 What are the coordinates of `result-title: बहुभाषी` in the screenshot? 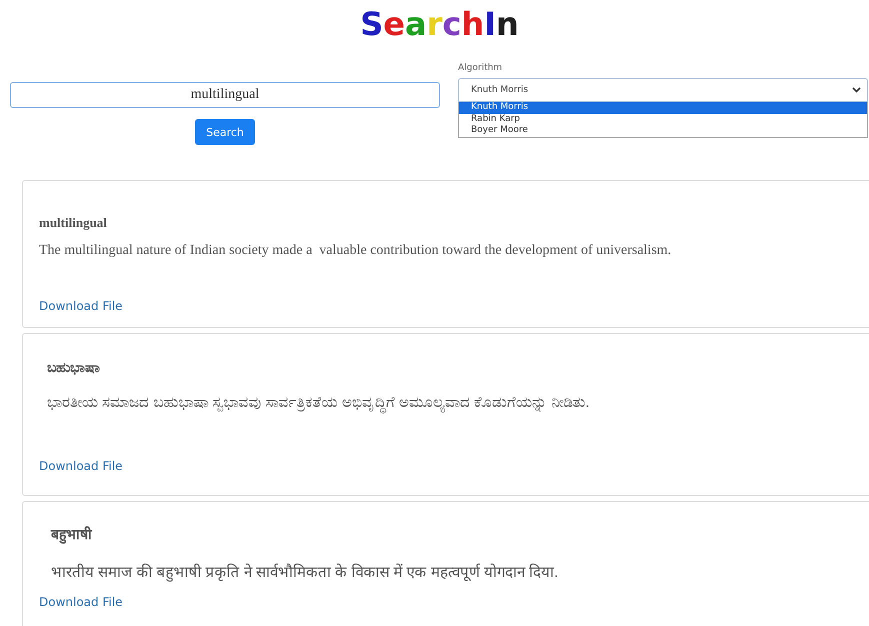 It's located at (72, 534).